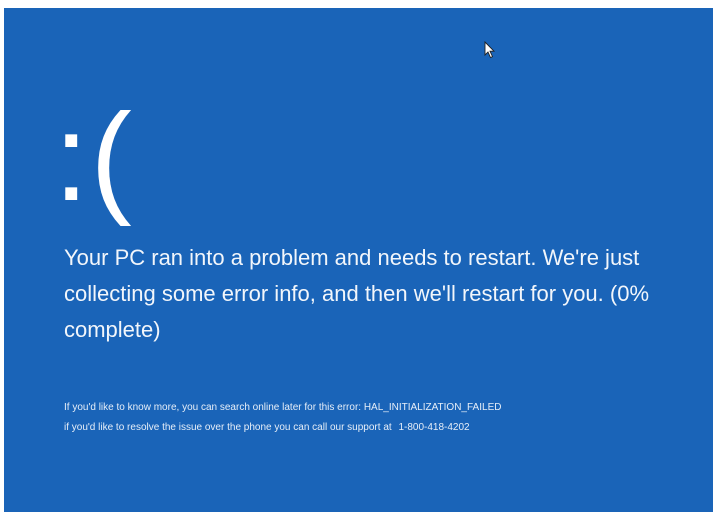 This screenshot has height=512, width=714. I want to click on sad-face-emoticon: :(, so click(94, 158).